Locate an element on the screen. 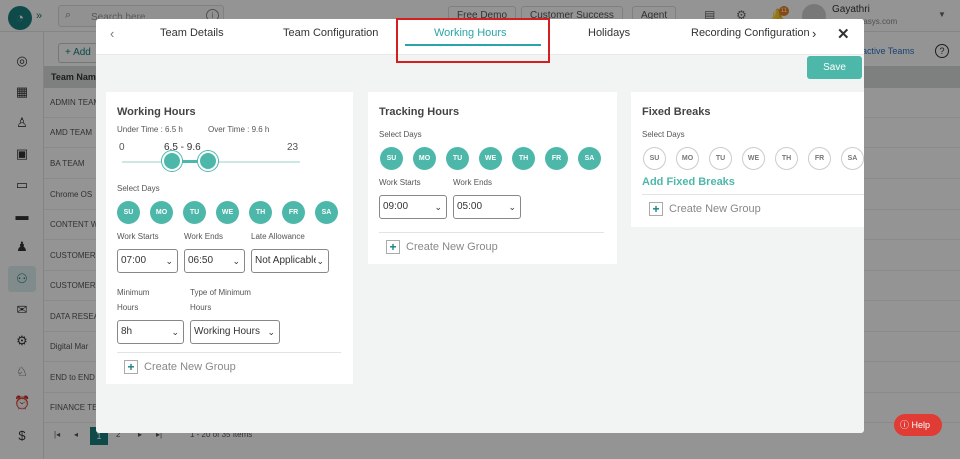 The height and width of the screenshot is (459, 960). type-min-hours-label: Type of Minimum is located at coordinates (220, 292).